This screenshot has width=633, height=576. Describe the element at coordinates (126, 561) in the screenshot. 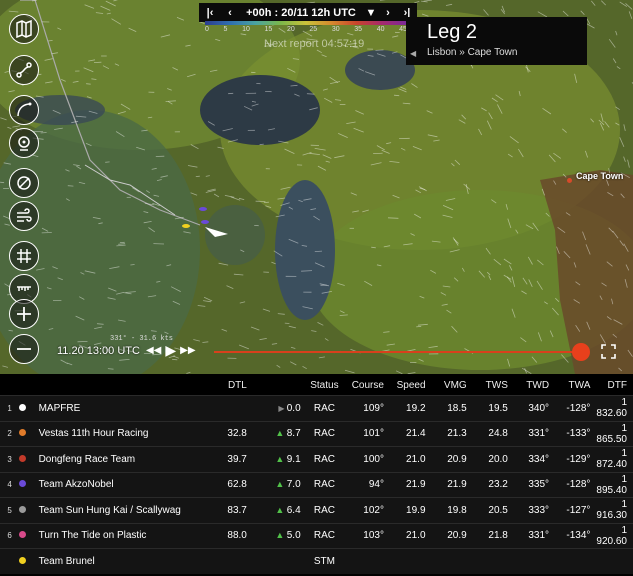

I see `cell-name: Team Brunel` at that location.